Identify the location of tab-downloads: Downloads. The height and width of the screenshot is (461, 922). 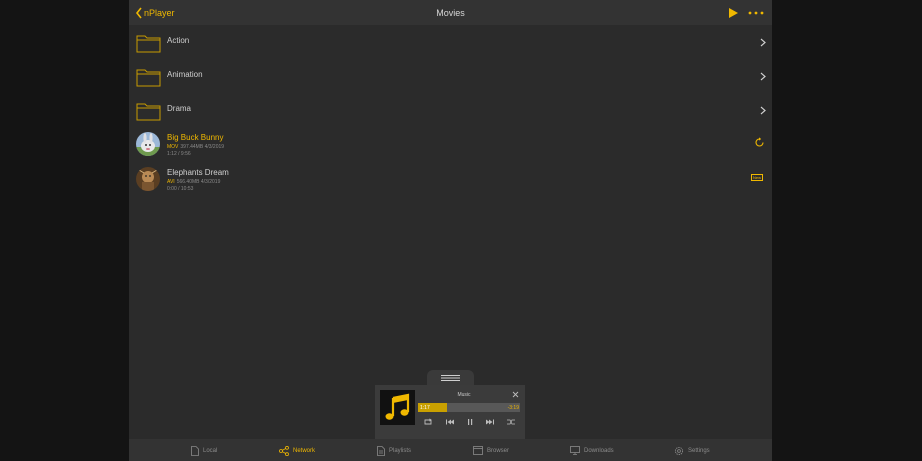
(592, 450).